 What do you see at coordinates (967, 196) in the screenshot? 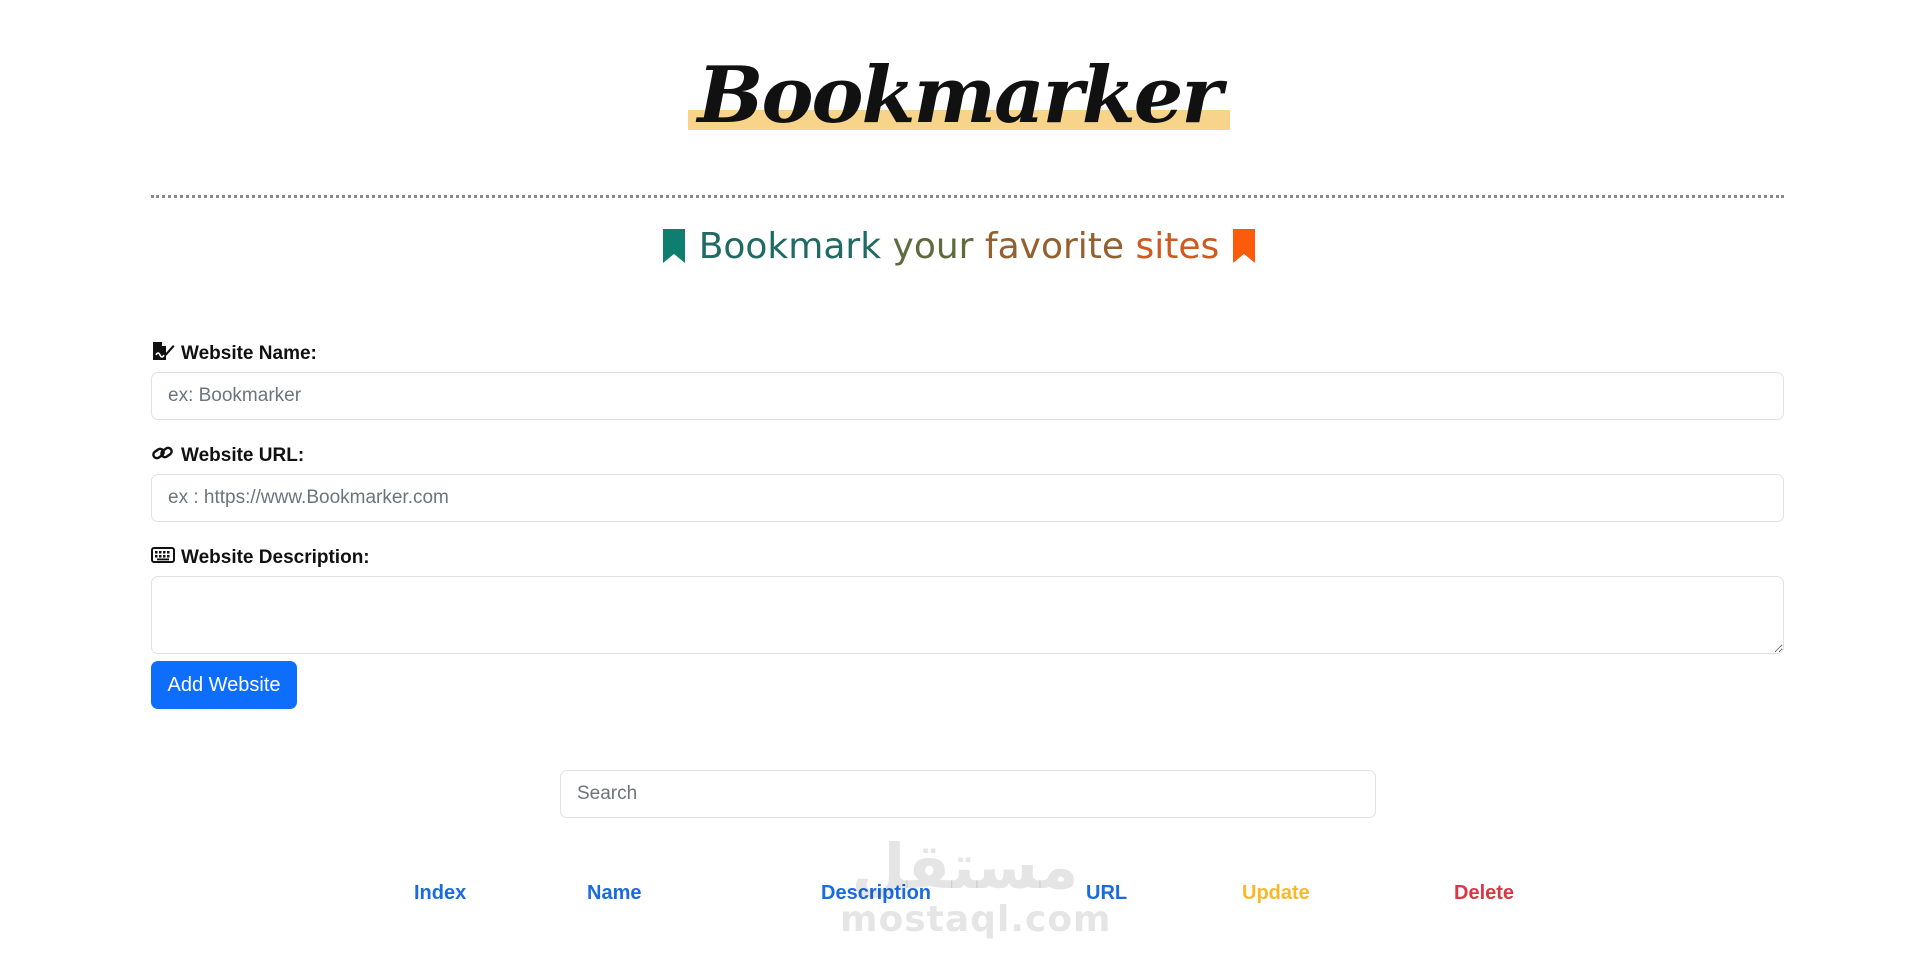
I see `dotted-divider` at bounding box center [967, 196].